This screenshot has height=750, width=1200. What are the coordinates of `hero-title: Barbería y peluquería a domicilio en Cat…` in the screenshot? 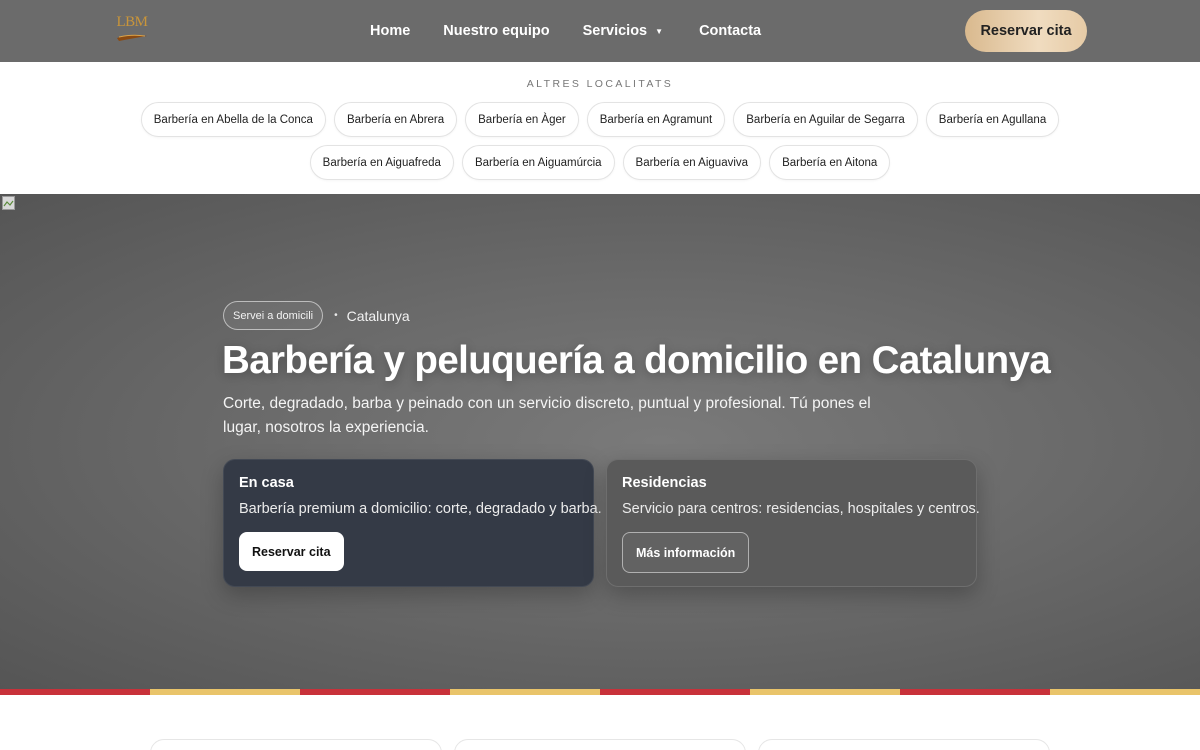 It's located at (636, 360).